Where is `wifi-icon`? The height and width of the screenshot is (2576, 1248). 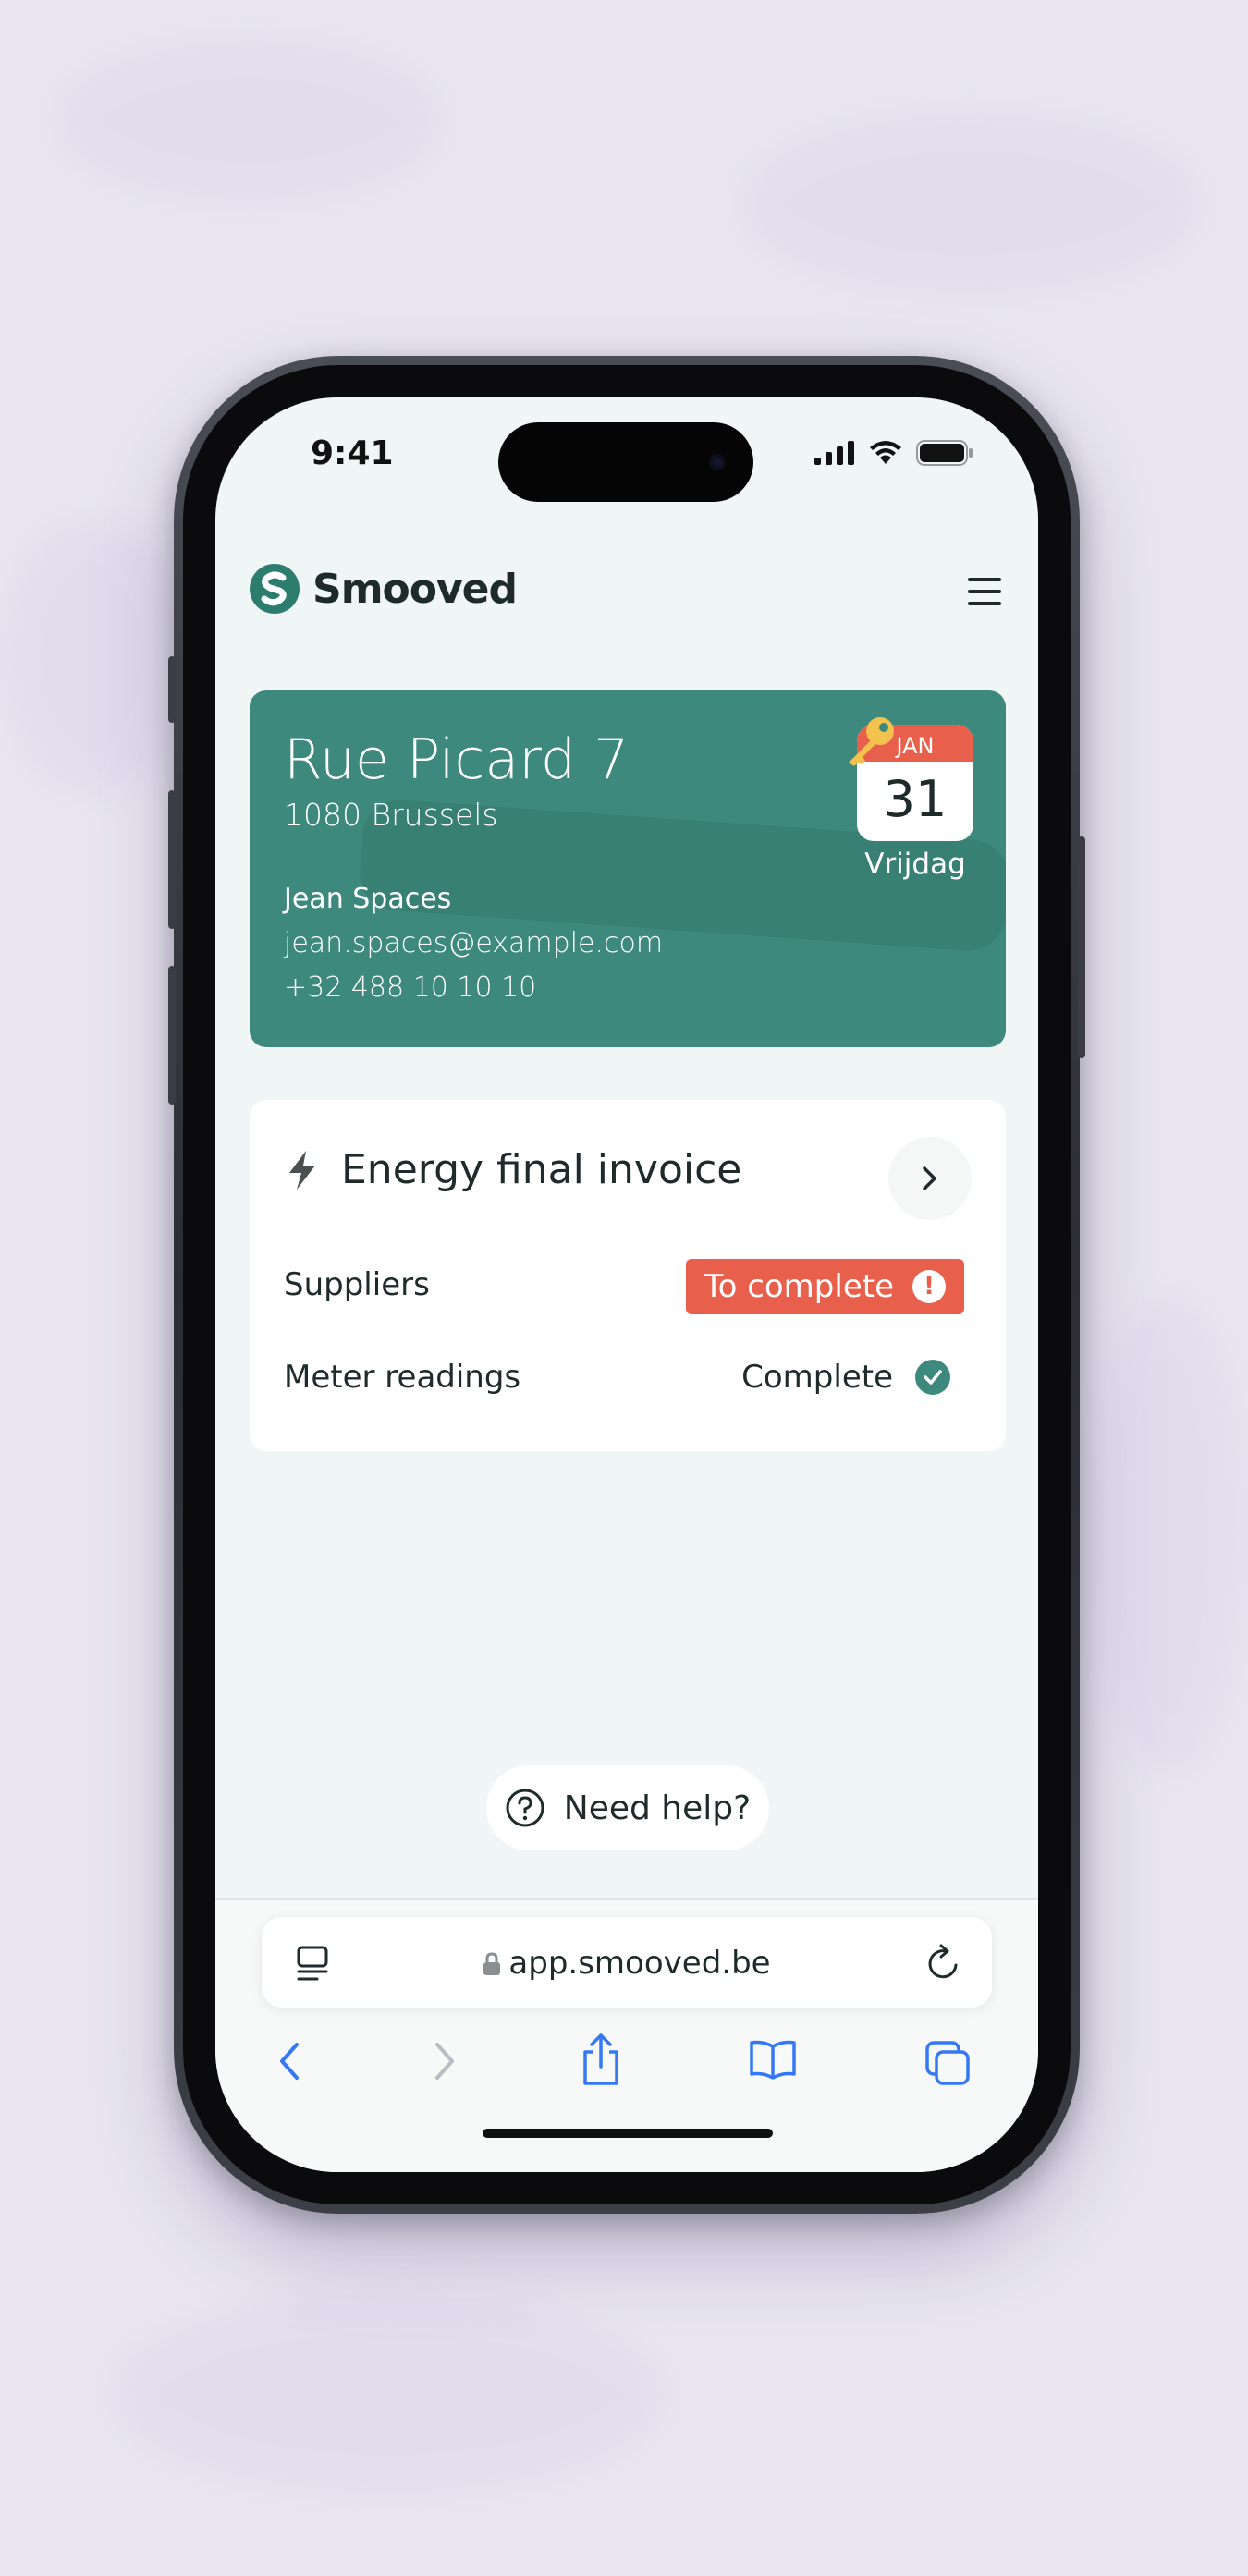 wifi-icon is located at coordinates (885, 452).